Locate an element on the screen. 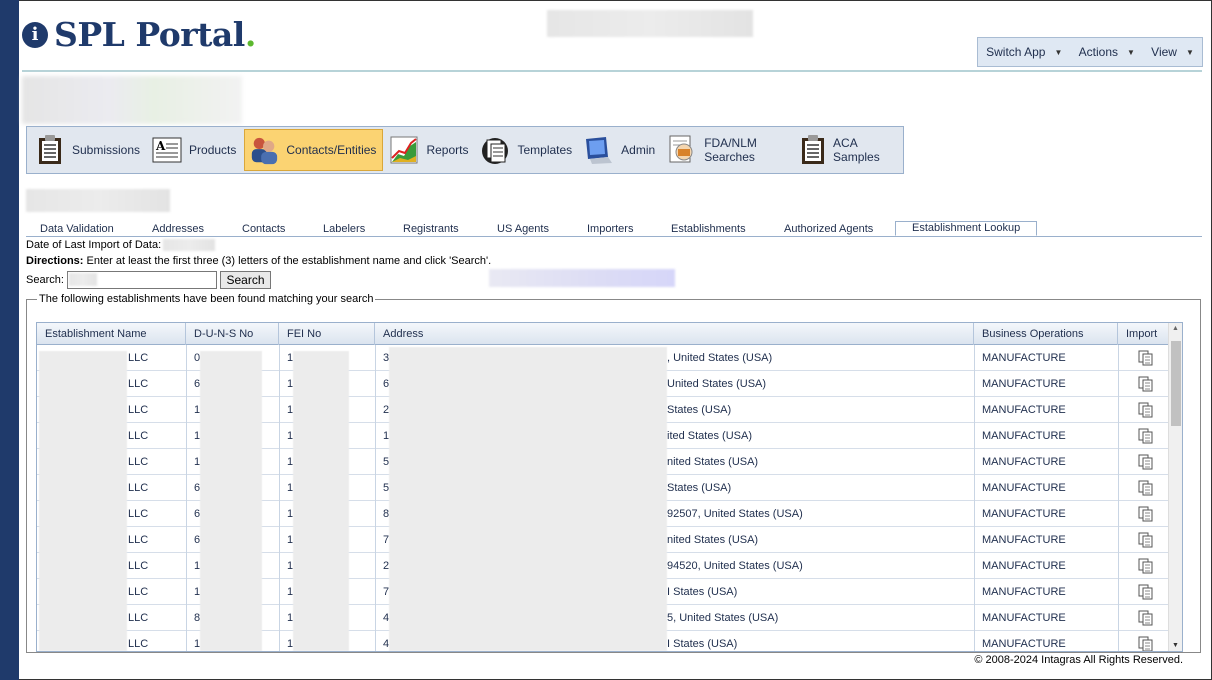  tab-contacts: Contacts is located at coordinates (263, 229).